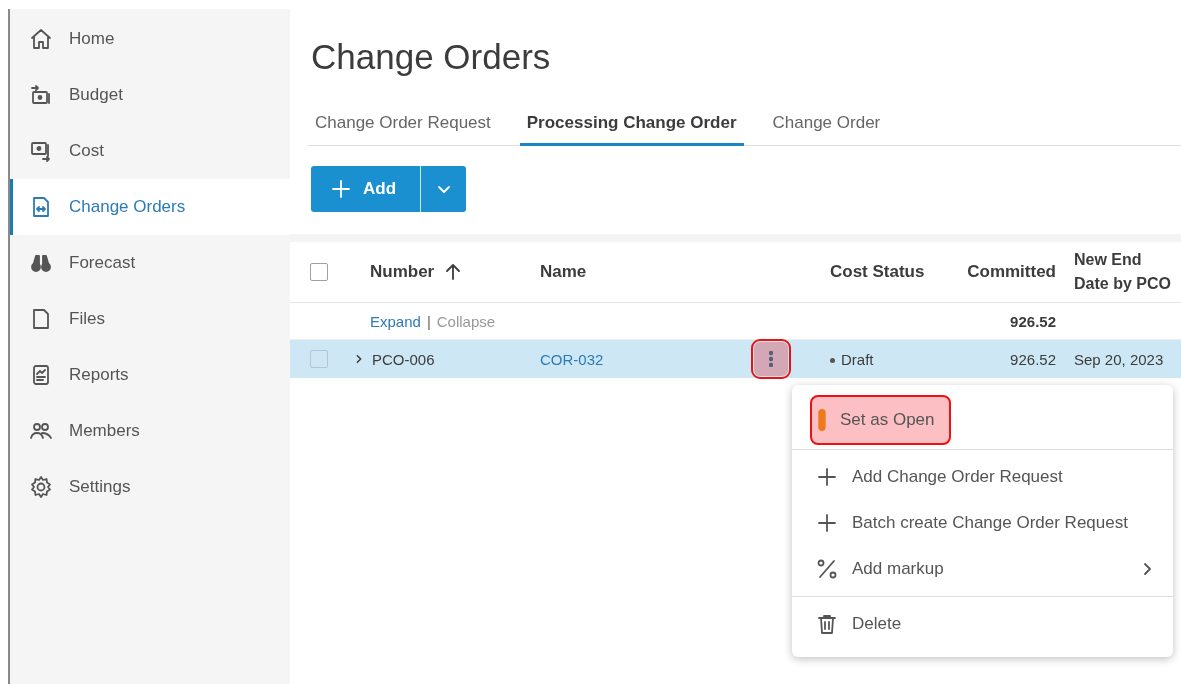  What do you see at coordinates (402, 272) in the screenshot?
I see `column-header: Number` at bounding box center [402, 272].